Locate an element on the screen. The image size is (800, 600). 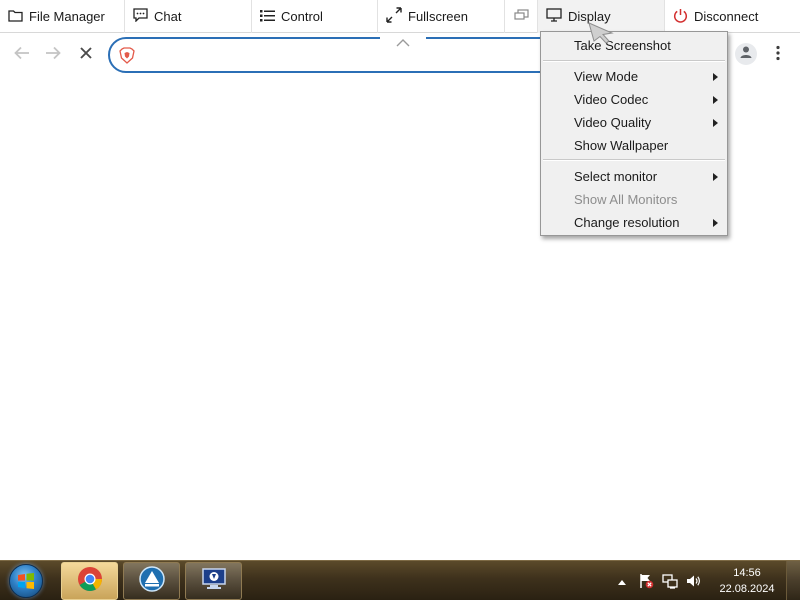
arrow-right-icon is located at coordinates (53, 55).